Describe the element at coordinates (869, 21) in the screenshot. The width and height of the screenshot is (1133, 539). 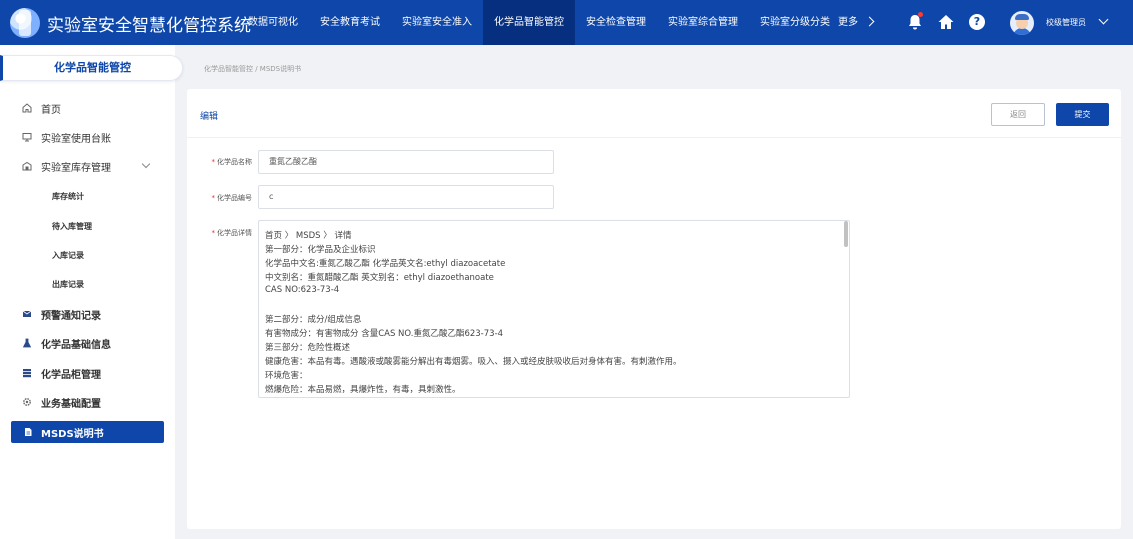
I see `chevron-right-icon` at that location.